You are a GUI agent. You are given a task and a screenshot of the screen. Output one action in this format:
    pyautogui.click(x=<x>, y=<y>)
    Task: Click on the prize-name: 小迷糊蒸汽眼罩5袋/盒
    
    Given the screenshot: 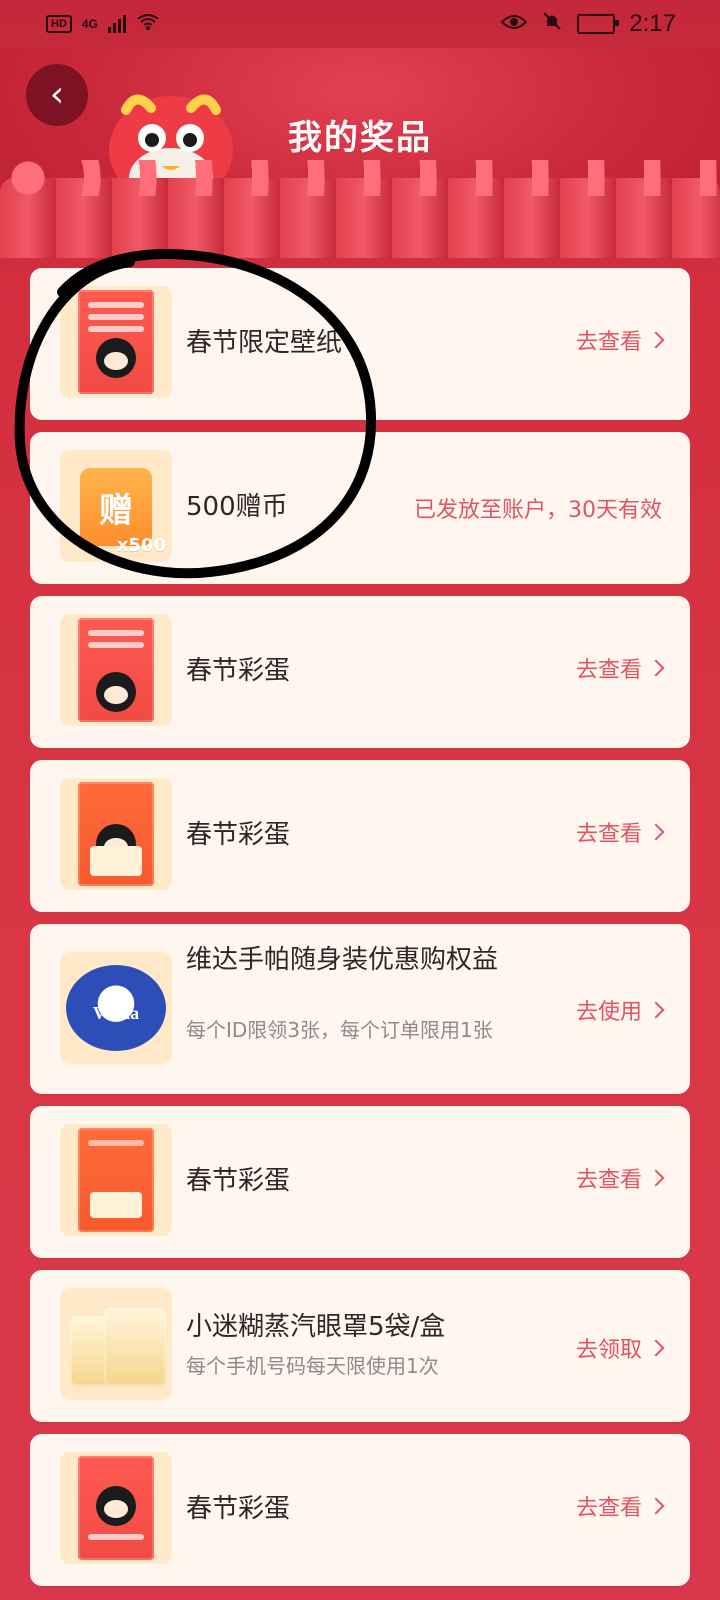 What is the action you would take?
    pyautogui.click(x=316, y=1327)
    